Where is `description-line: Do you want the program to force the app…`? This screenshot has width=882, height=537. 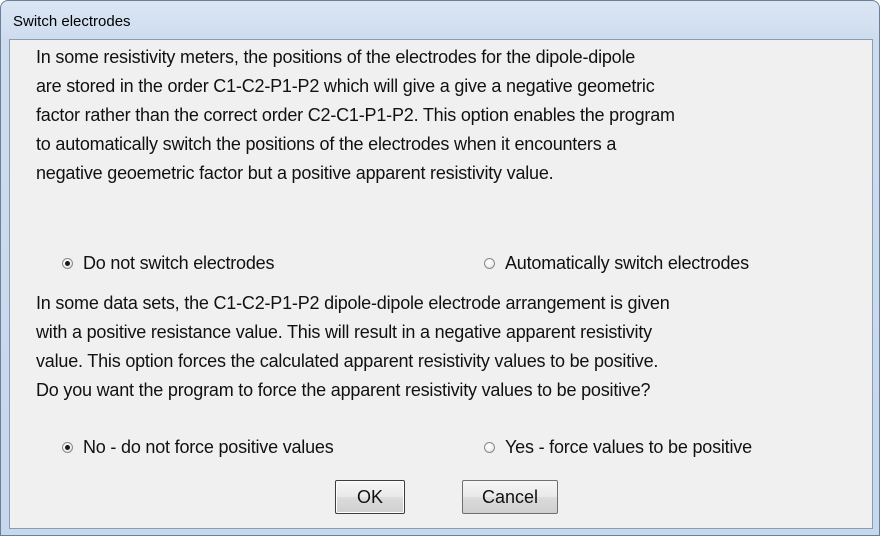
description-line: Do you want the program to force the app… is located at coordinates (343, 390).